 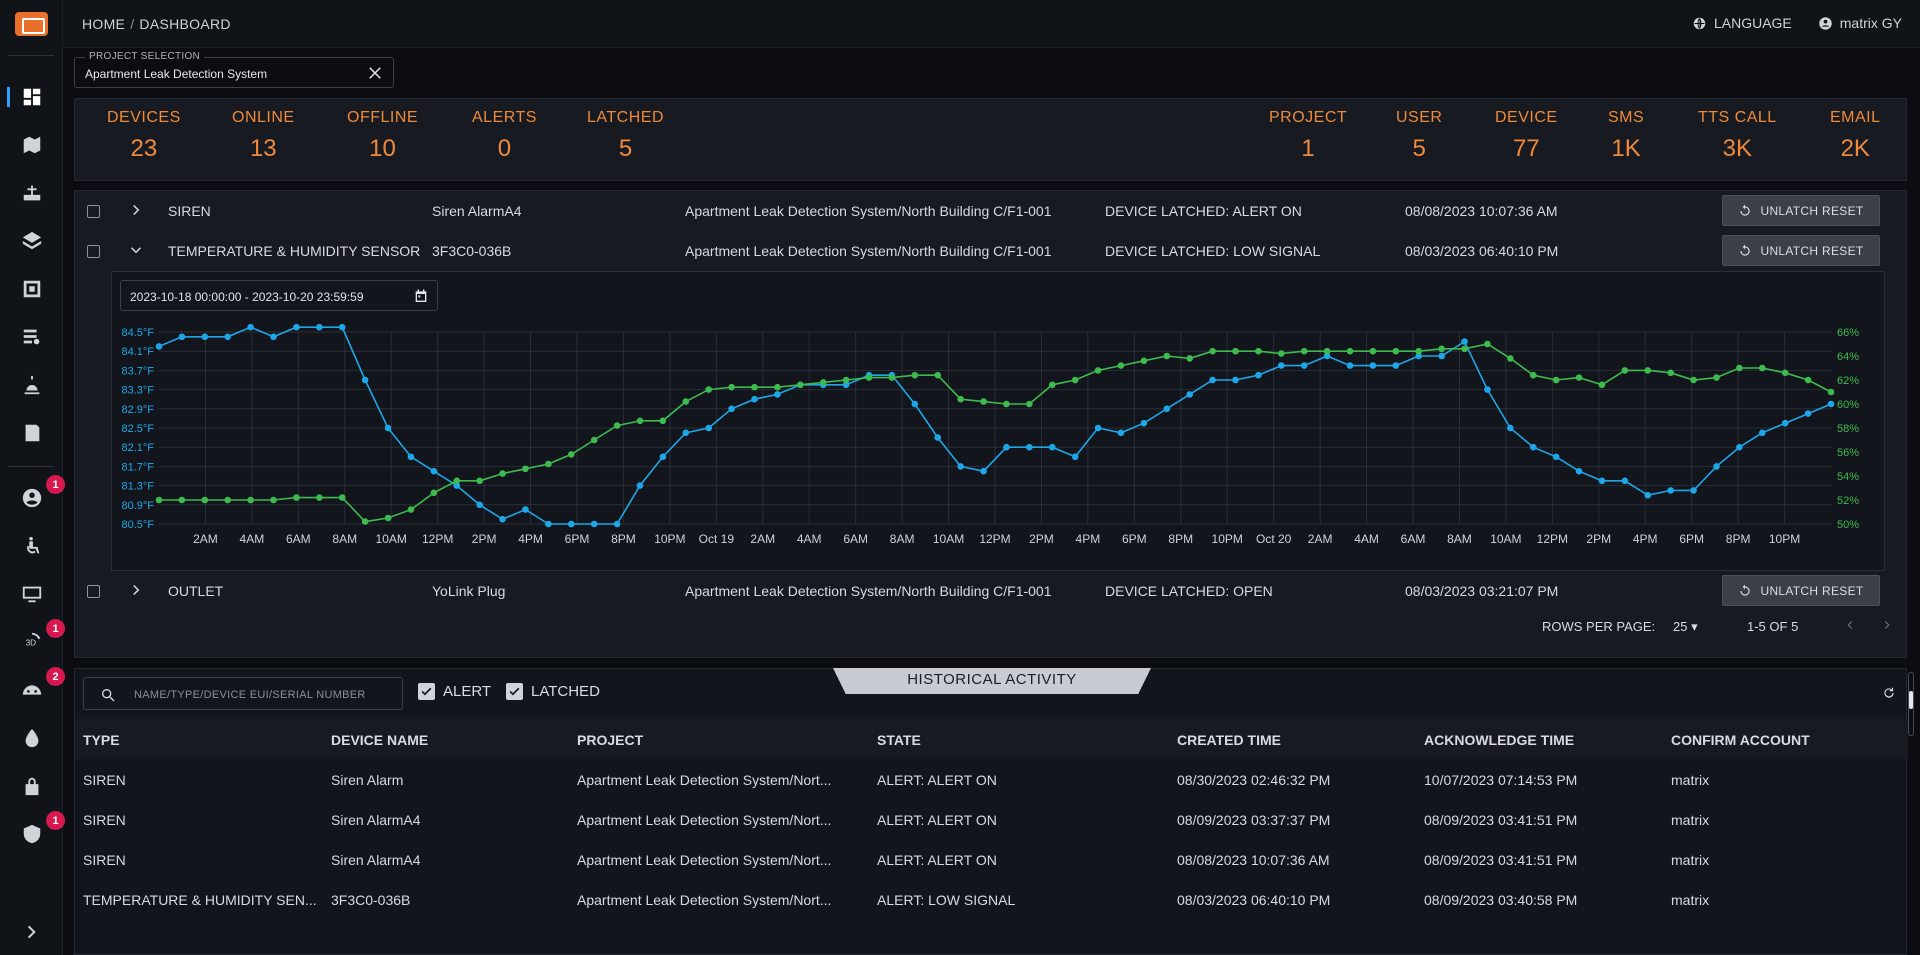 I want to click on x-tick-label: 8AM, so click(x=344, y=539).